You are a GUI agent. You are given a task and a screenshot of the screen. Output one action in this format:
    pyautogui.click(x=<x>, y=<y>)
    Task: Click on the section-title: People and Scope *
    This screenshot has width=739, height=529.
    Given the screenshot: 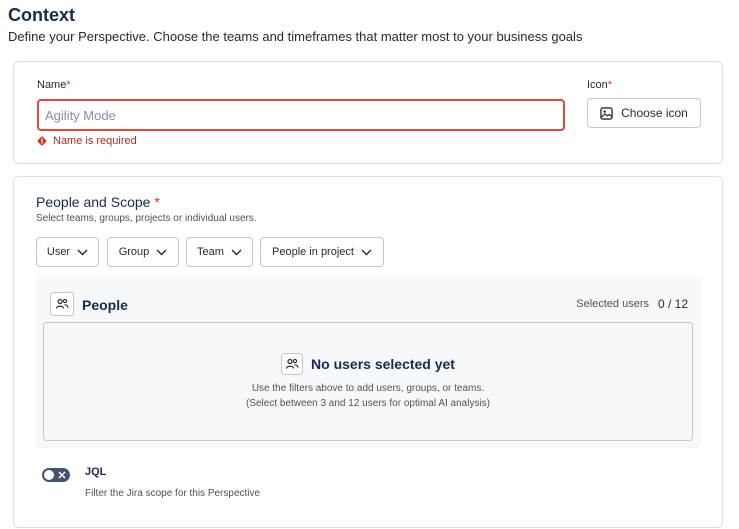 What is the action you would take?
    pyautogui.click(x=98, y=202)
    